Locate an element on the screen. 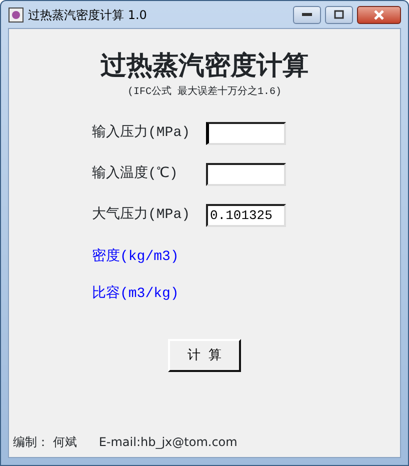  window-title: 过热蒸汽密度计算 1.0 is located at coordinates (88, 15).